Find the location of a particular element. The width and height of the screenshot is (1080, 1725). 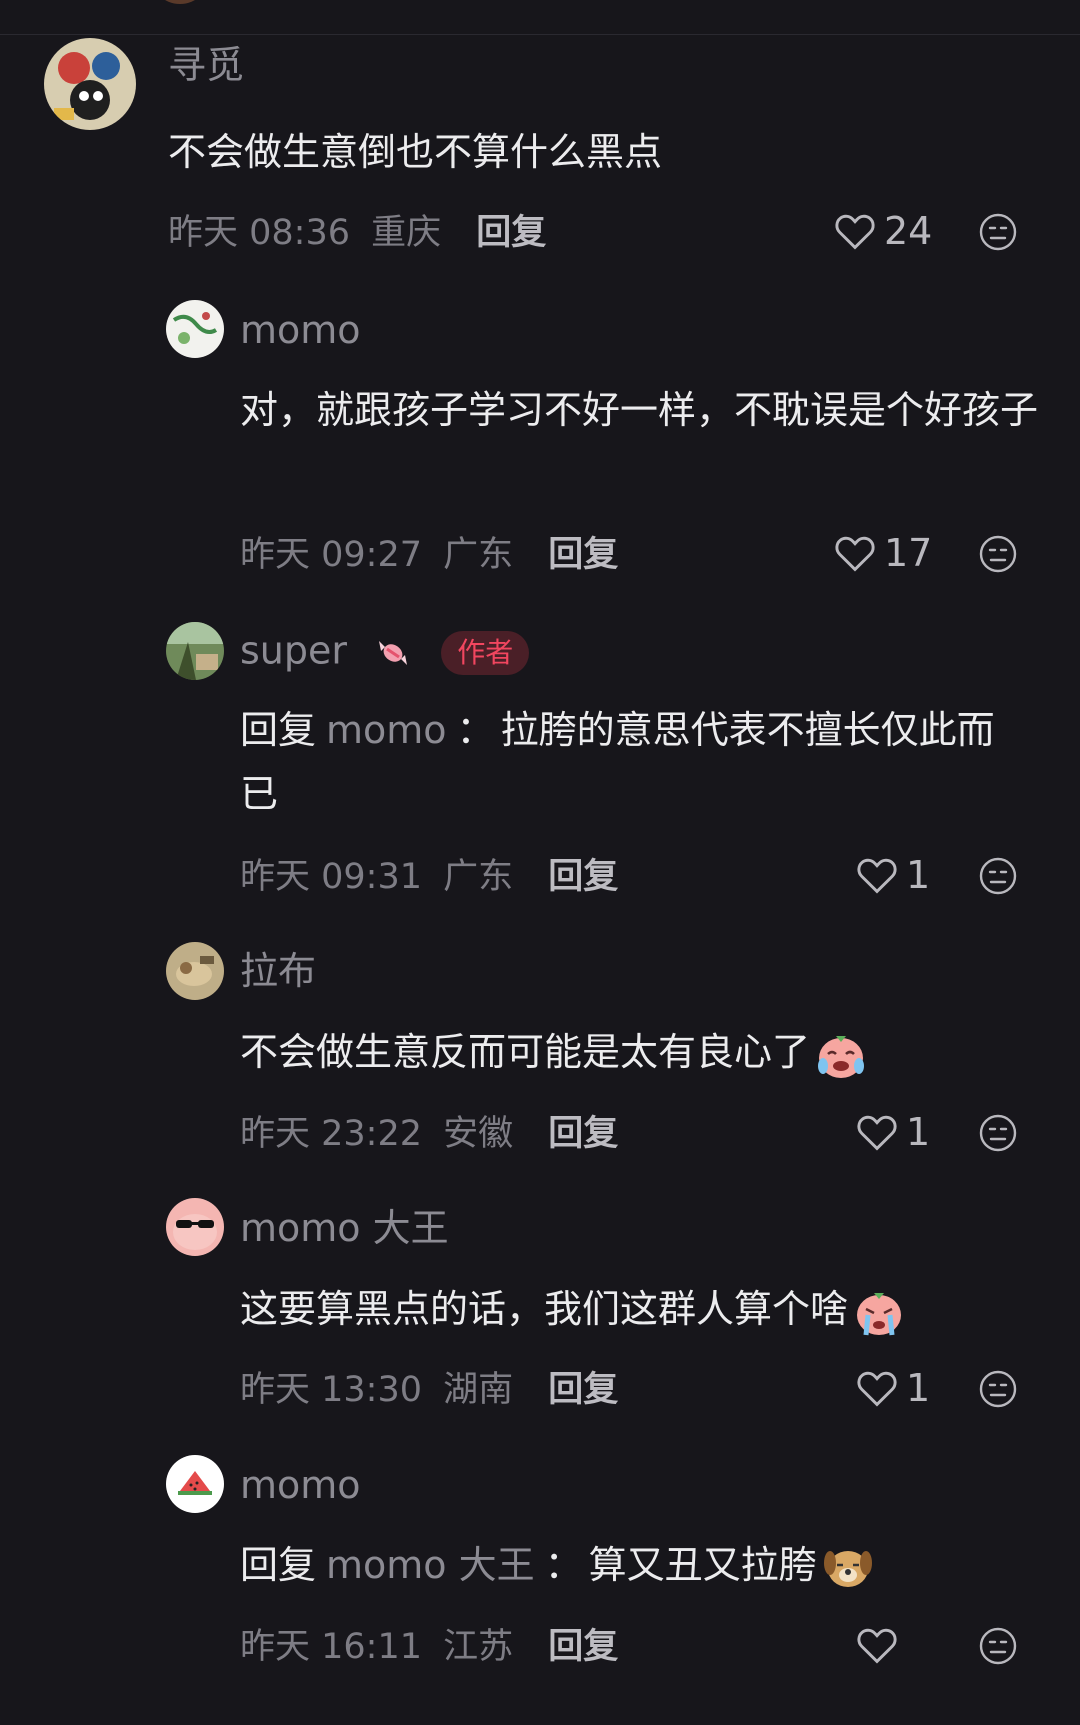

crying-emoji-icon is located at coordinates (879, 1313).